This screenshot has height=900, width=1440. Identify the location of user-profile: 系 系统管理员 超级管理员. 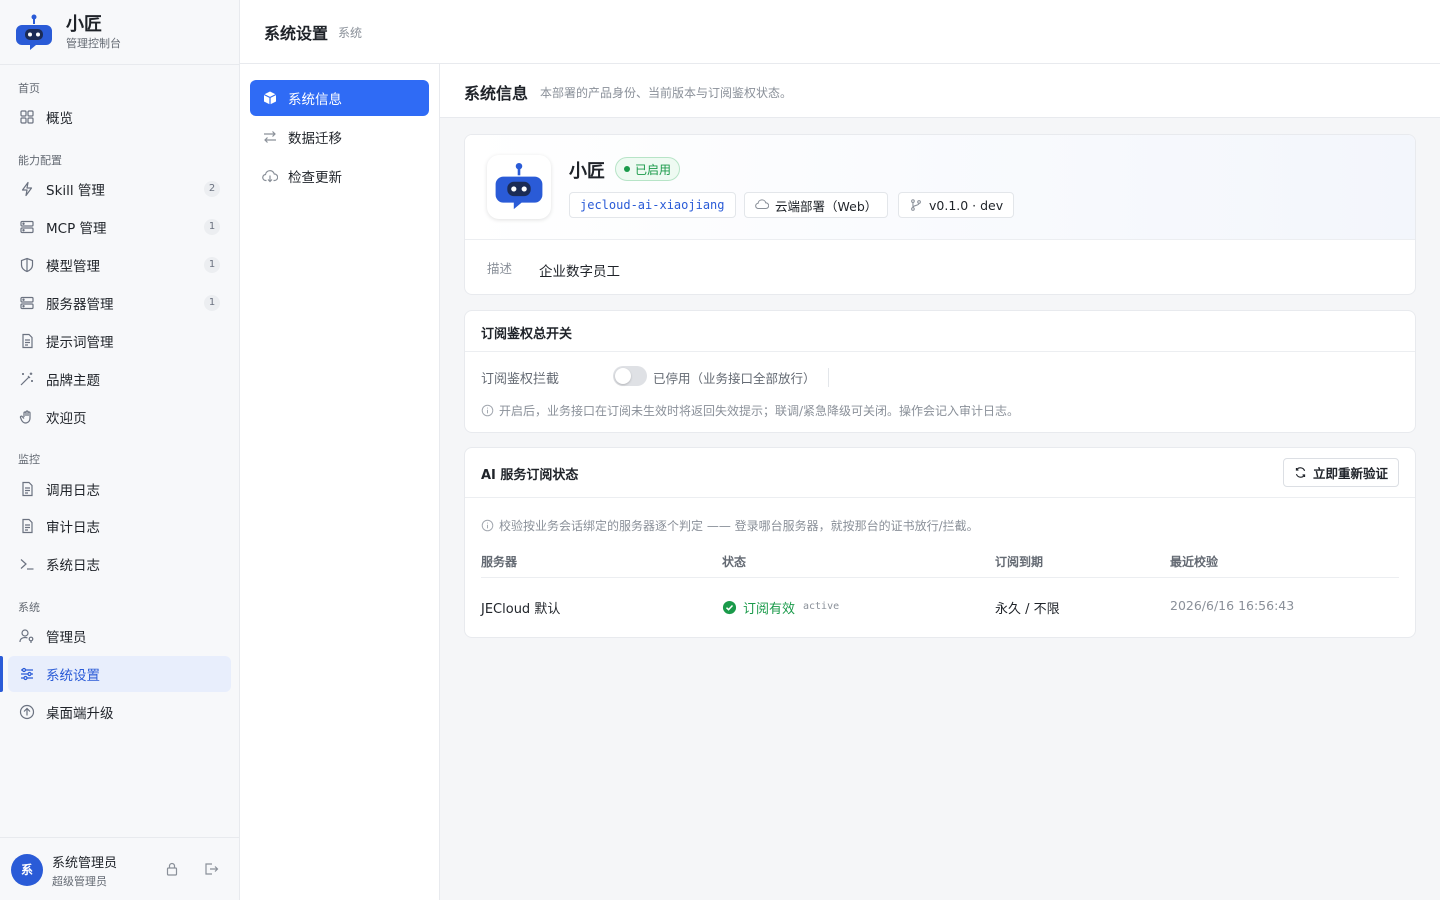
(120, 868).